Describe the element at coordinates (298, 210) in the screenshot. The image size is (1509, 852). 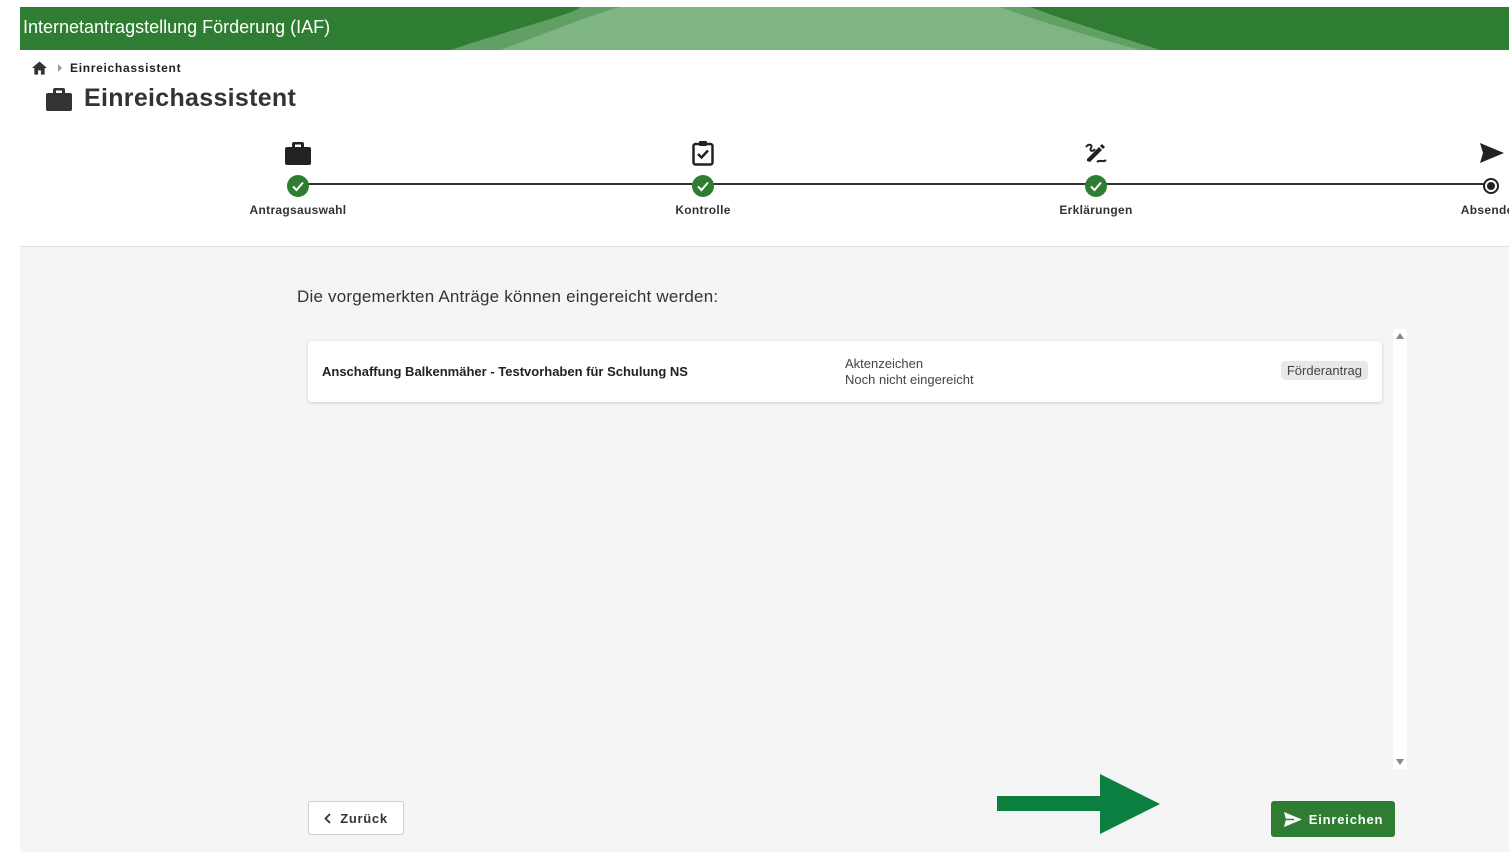
I see `step-label: Antragsauswahl` at that location.